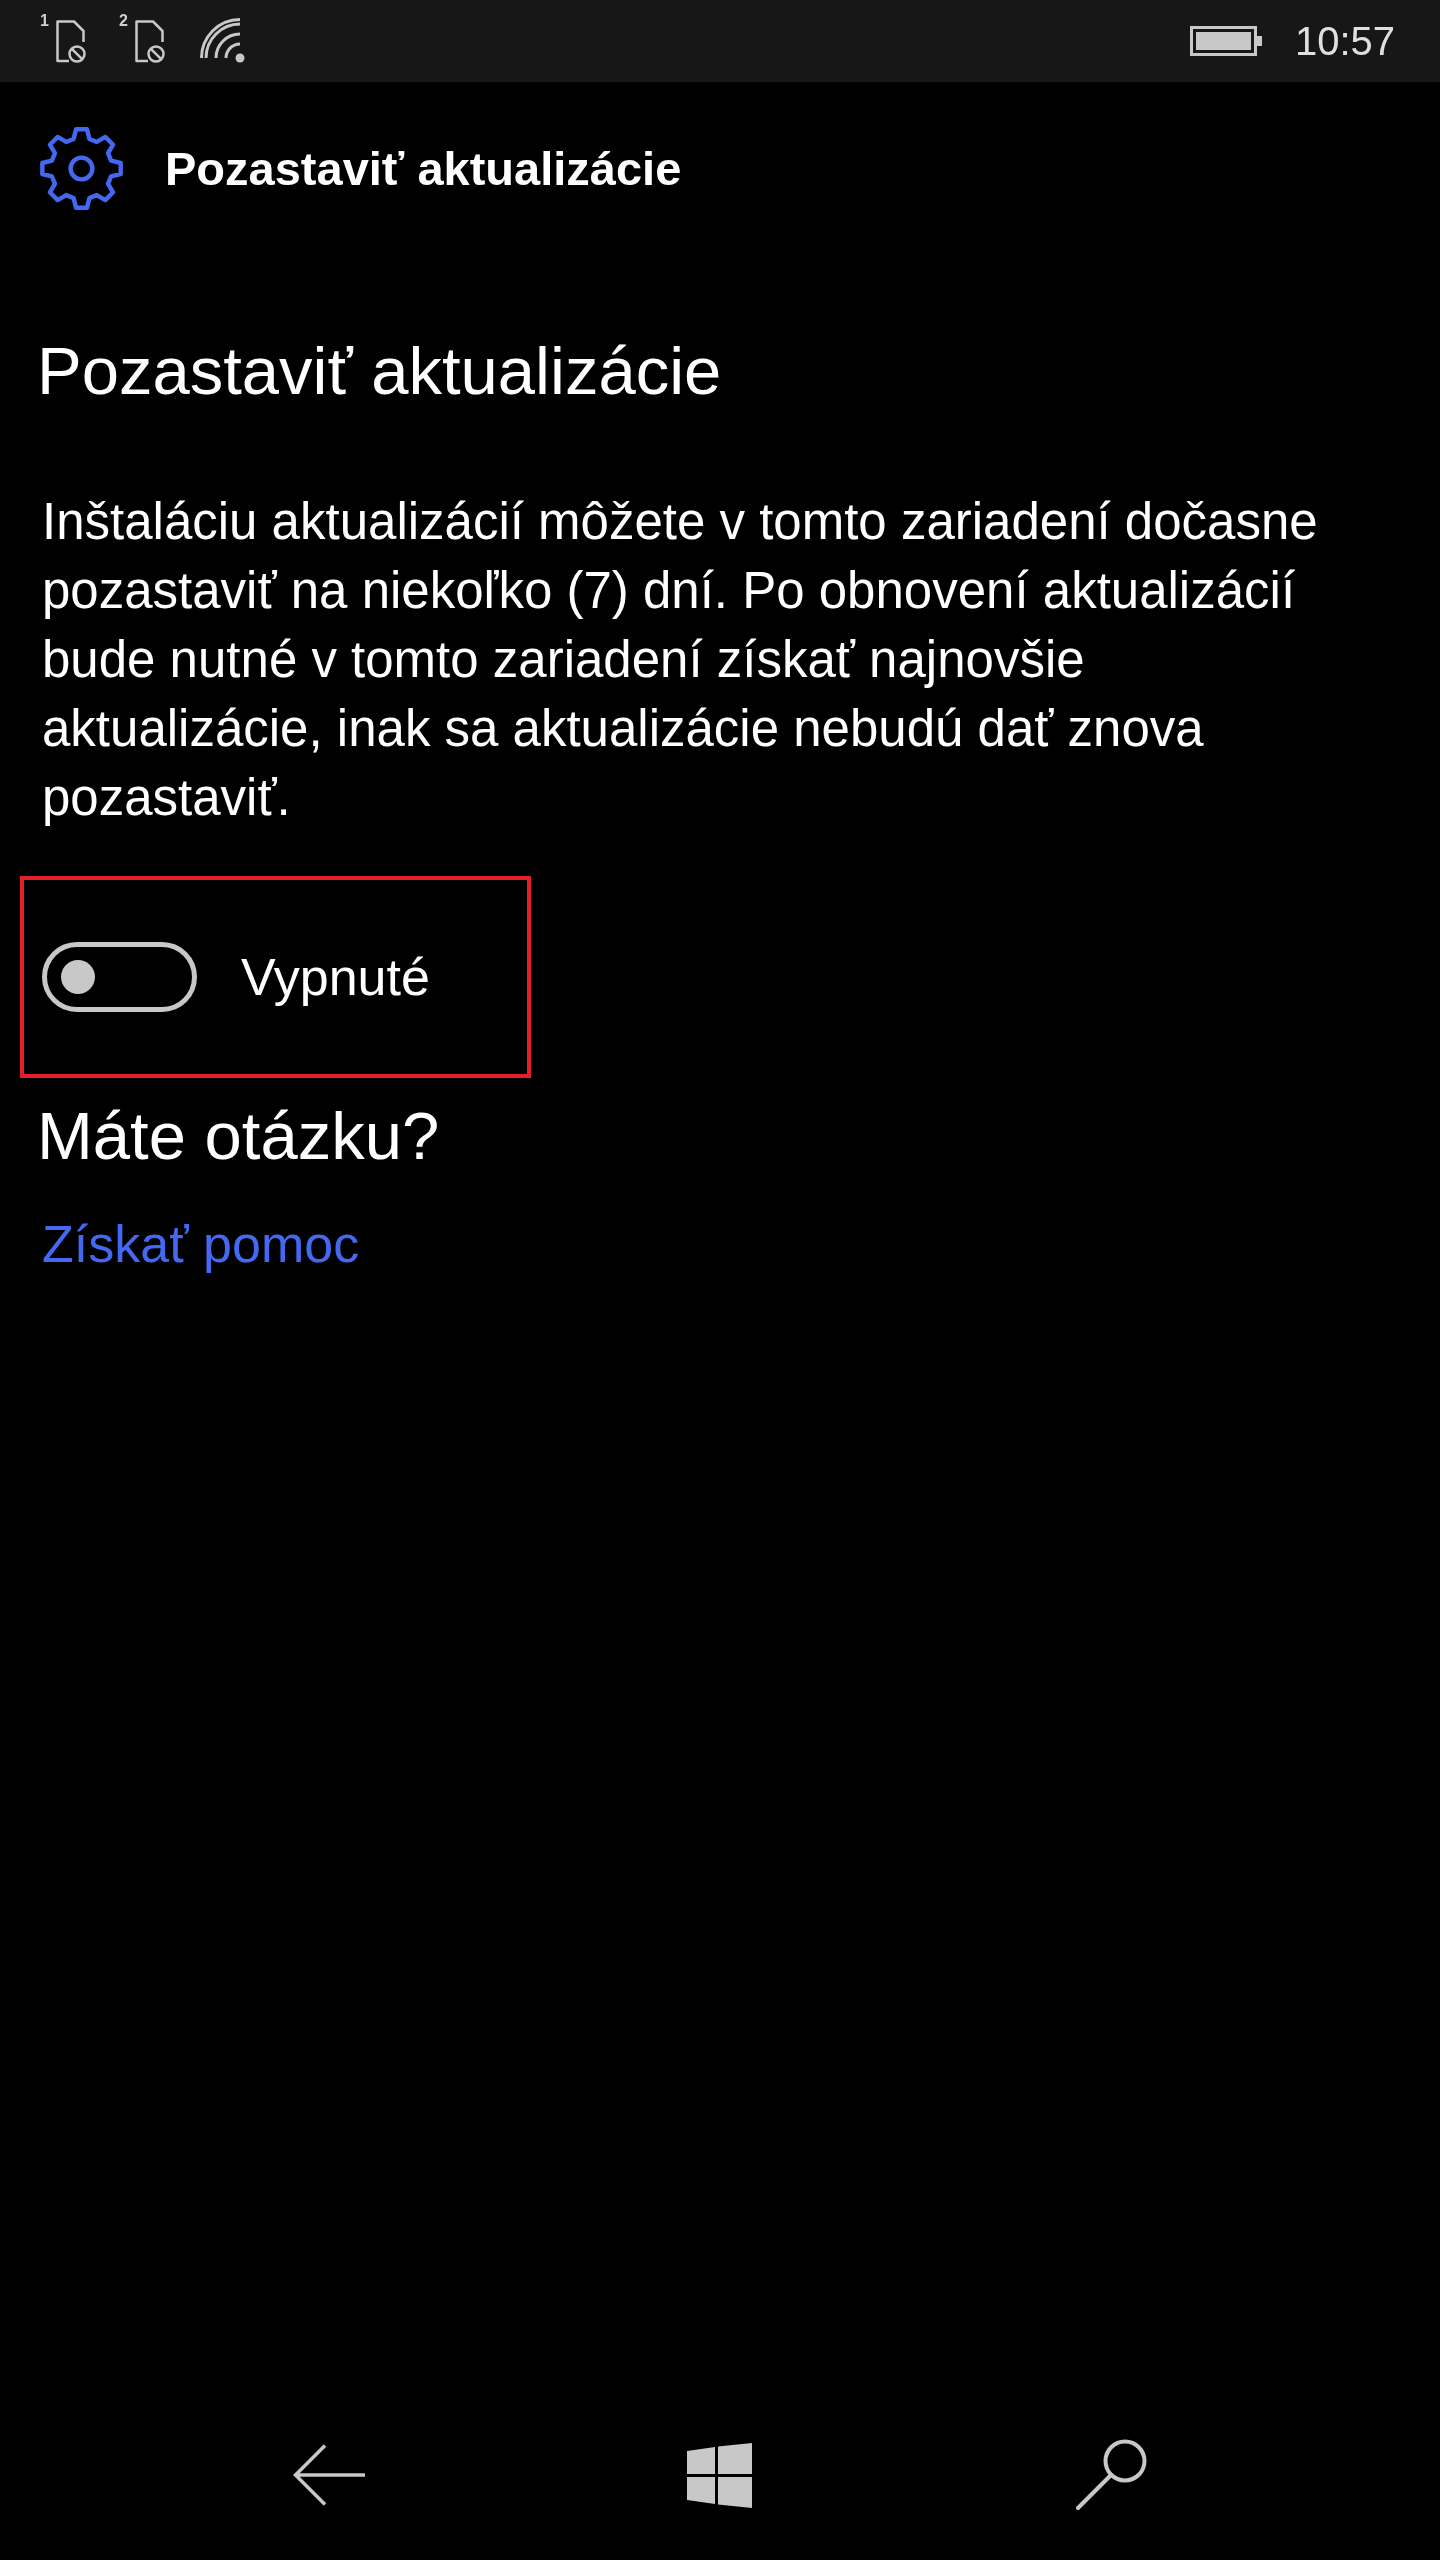  Describe the element at coordinates (119, 977) in the screenshot. I see `toggle-switch` at that location.